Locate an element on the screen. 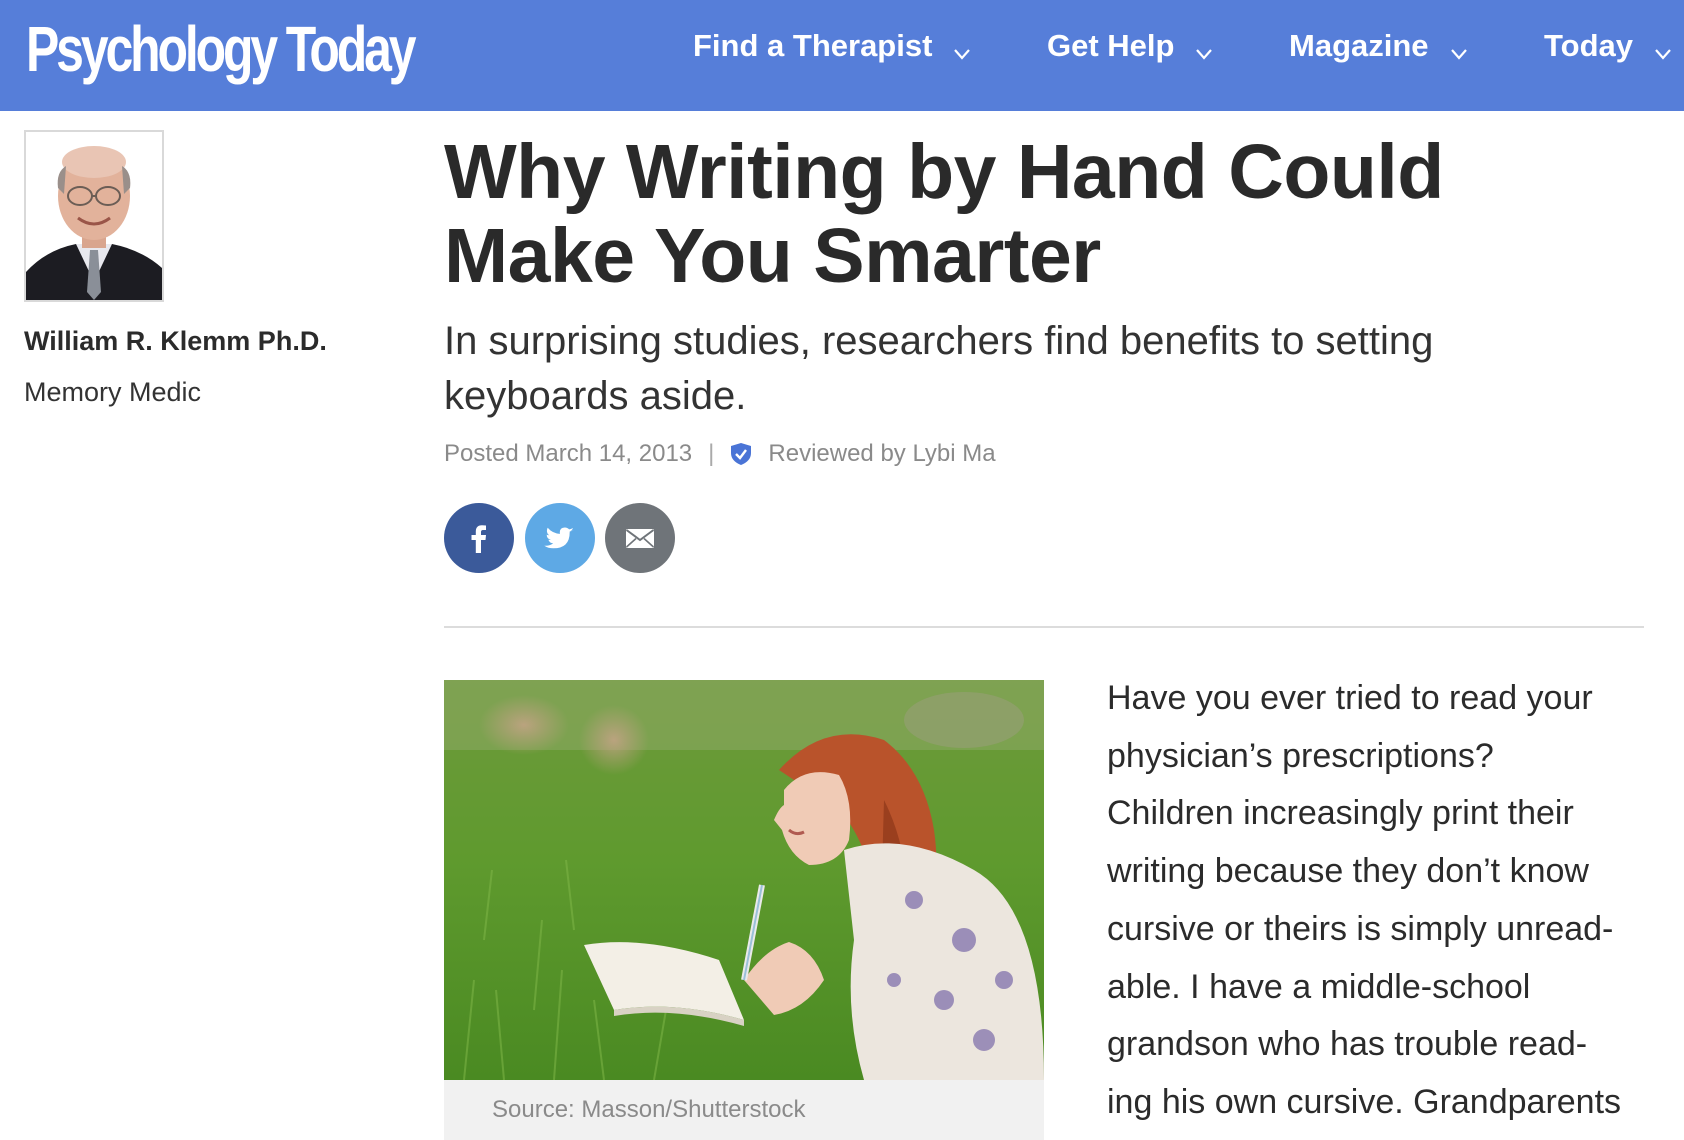  nav-get-help: Get Help is located at coordinates (1130, 46).